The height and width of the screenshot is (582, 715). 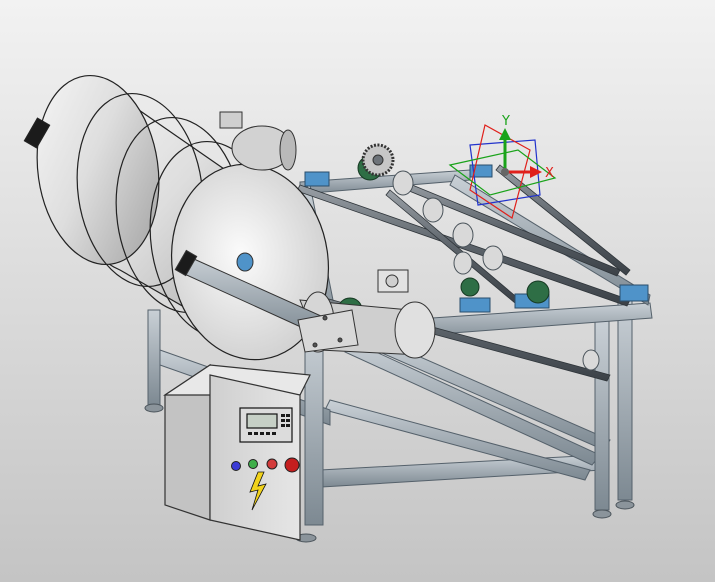 What do you see at coordinates (272, 464) in the screenshot?
I see `red-button` at bounding box center [272, 464].